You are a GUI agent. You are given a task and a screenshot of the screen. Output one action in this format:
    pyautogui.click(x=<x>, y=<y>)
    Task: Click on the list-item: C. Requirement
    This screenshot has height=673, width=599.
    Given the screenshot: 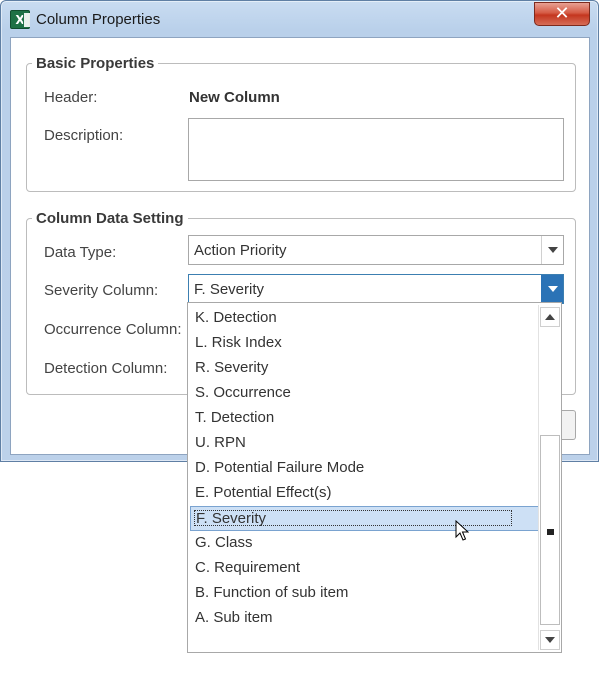 What is the action you would take?
    pyautogui.click(x=364, y=568)
    